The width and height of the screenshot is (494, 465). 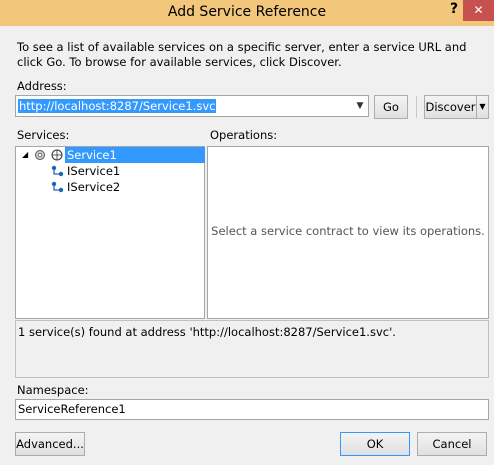 I want to click on cancel-button: Cancel, so click(x=452, y=444).